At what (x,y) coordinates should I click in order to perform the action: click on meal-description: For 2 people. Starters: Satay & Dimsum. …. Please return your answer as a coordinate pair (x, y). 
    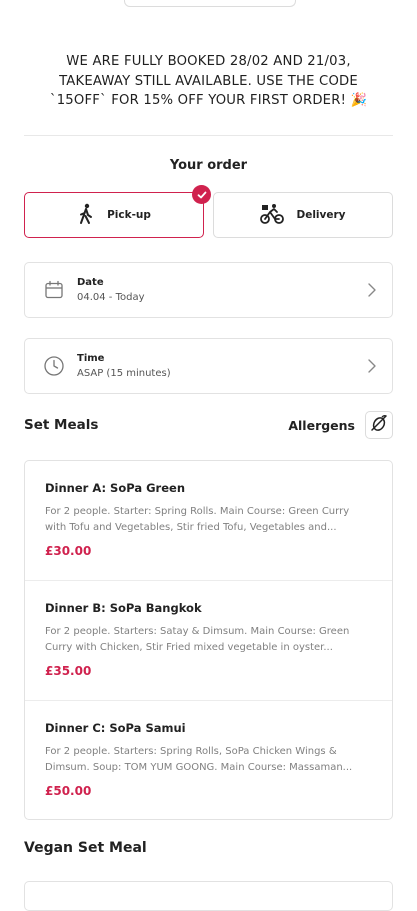
    Looking at the image, I should click on (197, 639).